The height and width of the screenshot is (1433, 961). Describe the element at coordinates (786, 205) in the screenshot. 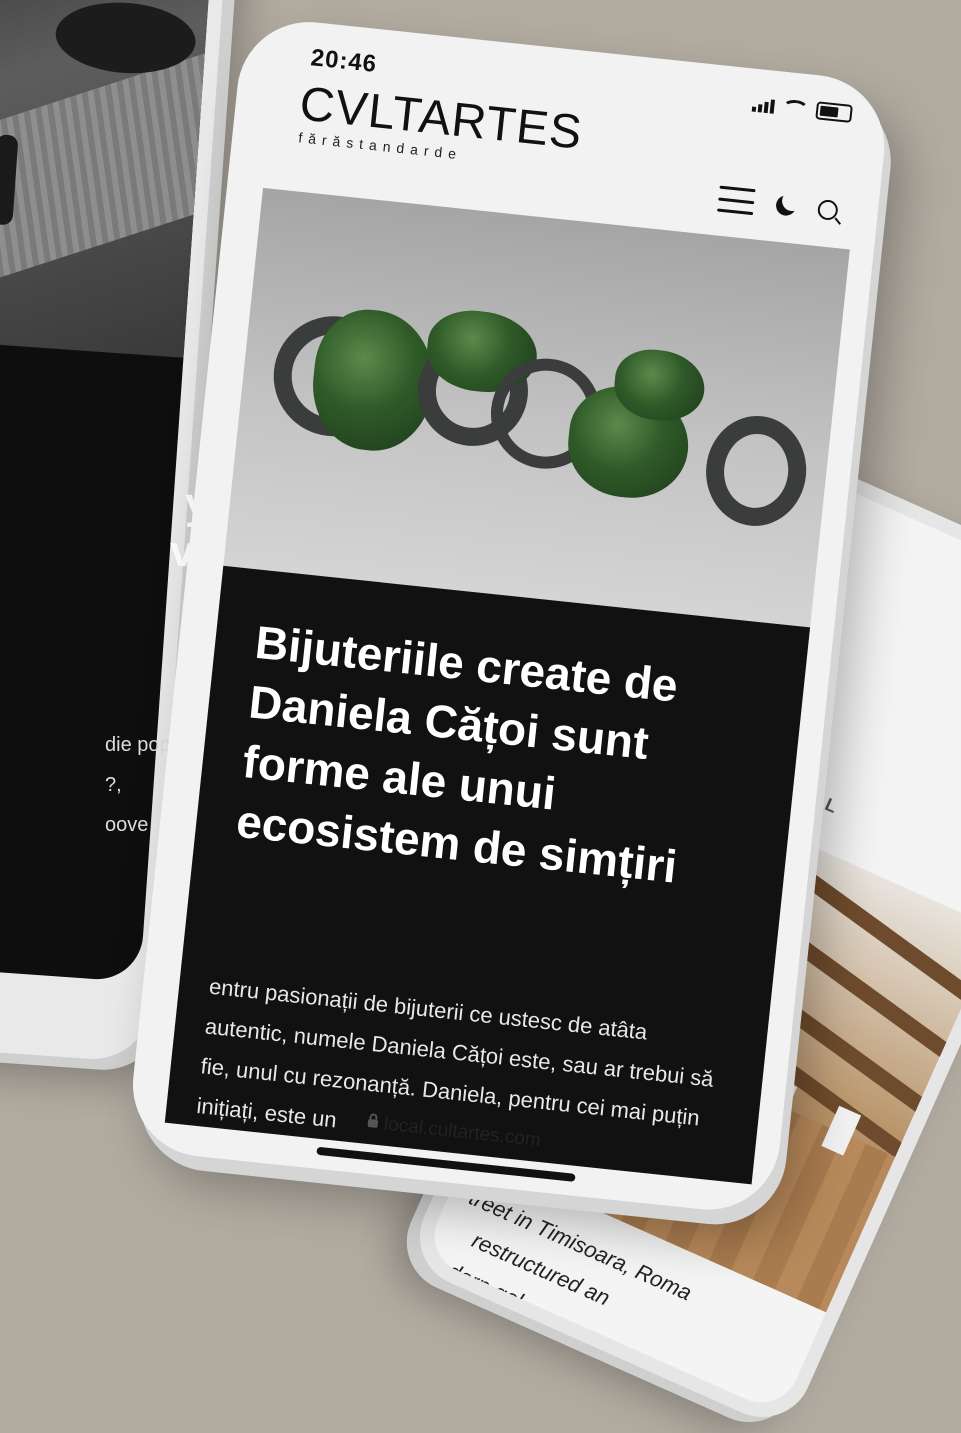

I see `moon-icon` at that location.